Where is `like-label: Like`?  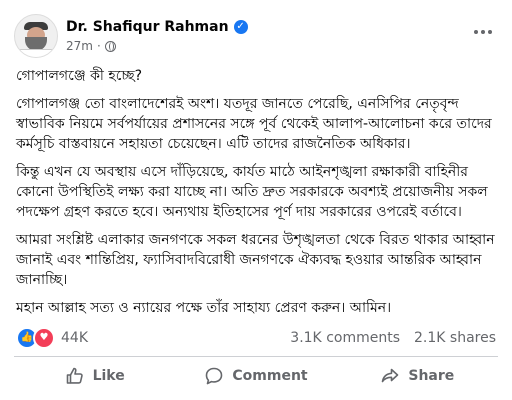 like-label: Like is located at coordinates (108, 376).